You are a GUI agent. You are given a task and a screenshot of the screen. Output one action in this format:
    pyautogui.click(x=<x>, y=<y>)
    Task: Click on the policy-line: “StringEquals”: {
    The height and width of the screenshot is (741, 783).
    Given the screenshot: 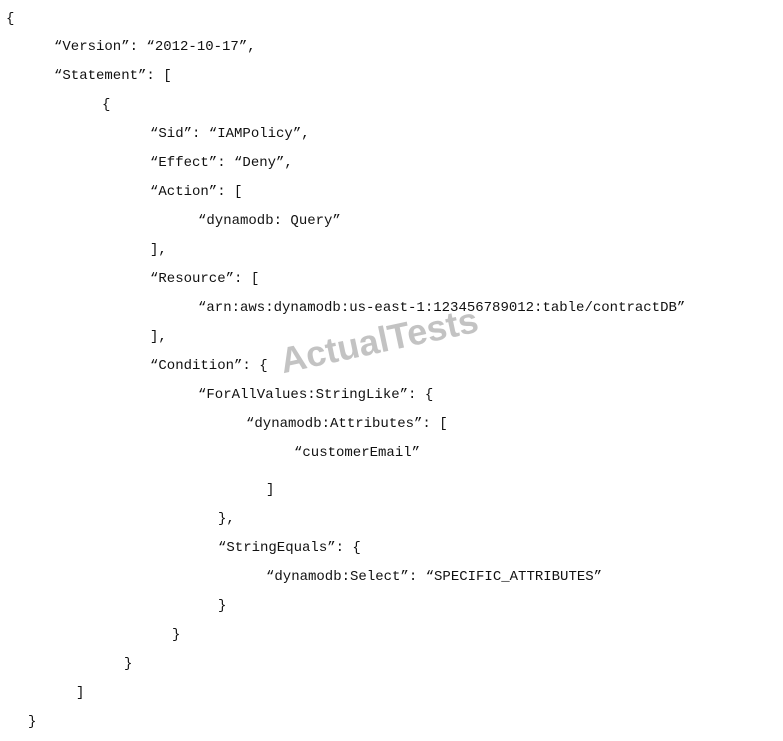 What is the action you would take?
    pyautogui.click(x=289, y=548)
    